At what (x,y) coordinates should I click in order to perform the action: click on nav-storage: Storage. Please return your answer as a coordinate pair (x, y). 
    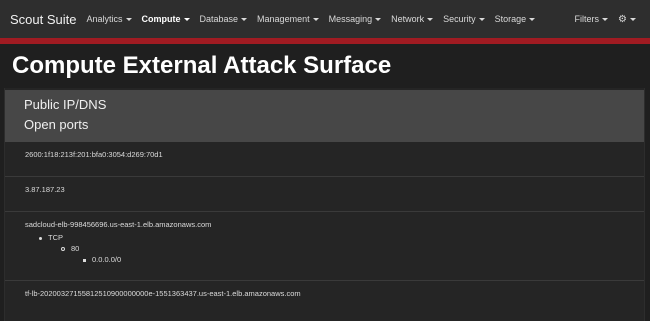
    Looking at the image, I should click on (515, 19).